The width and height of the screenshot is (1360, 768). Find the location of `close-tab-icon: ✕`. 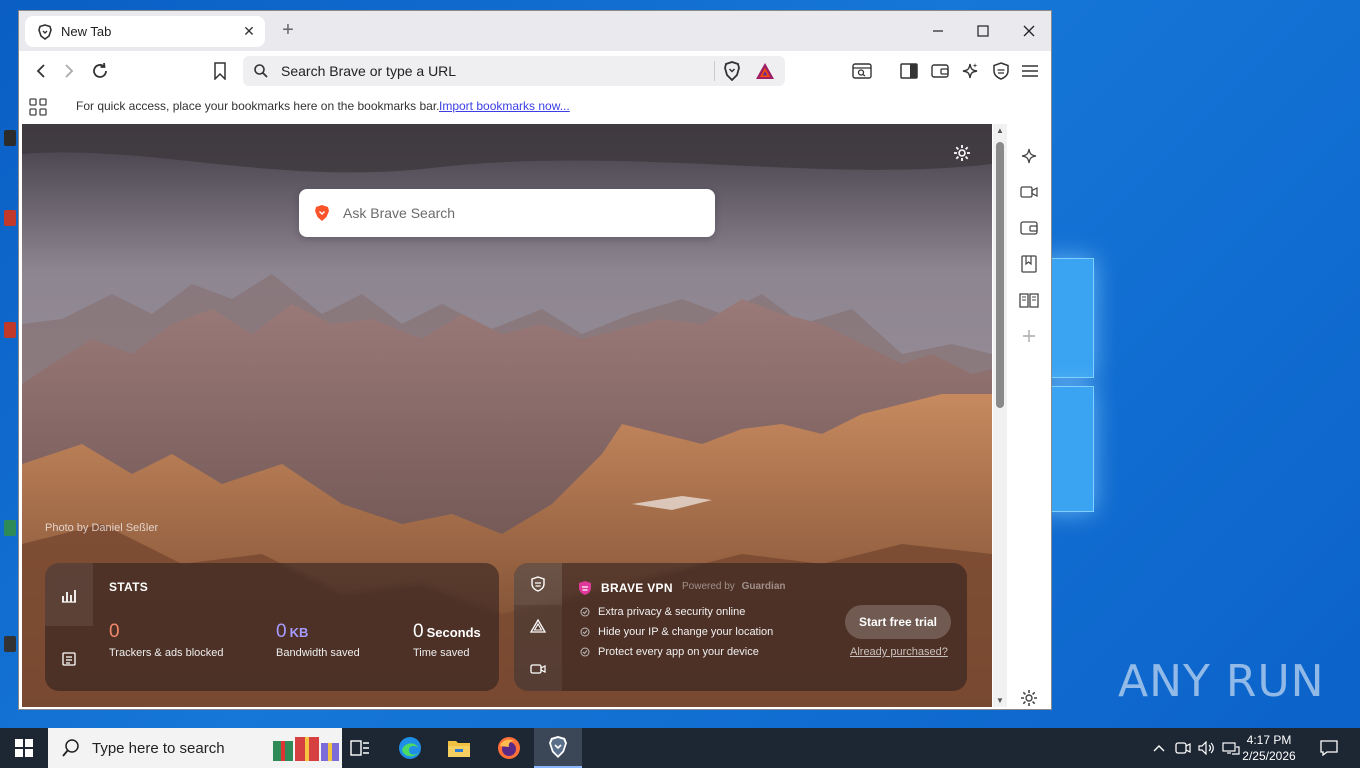

close-tab-icon: ✕ is located at coordinates (249, 31).